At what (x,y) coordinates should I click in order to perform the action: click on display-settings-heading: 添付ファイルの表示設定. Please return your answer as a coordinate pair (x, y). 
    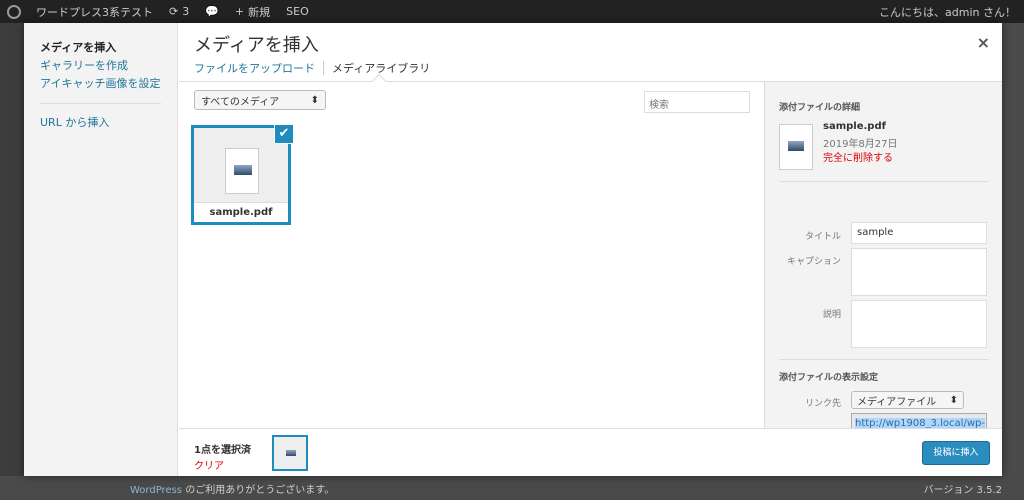
    Looking at the image, I should click on (829, 378).